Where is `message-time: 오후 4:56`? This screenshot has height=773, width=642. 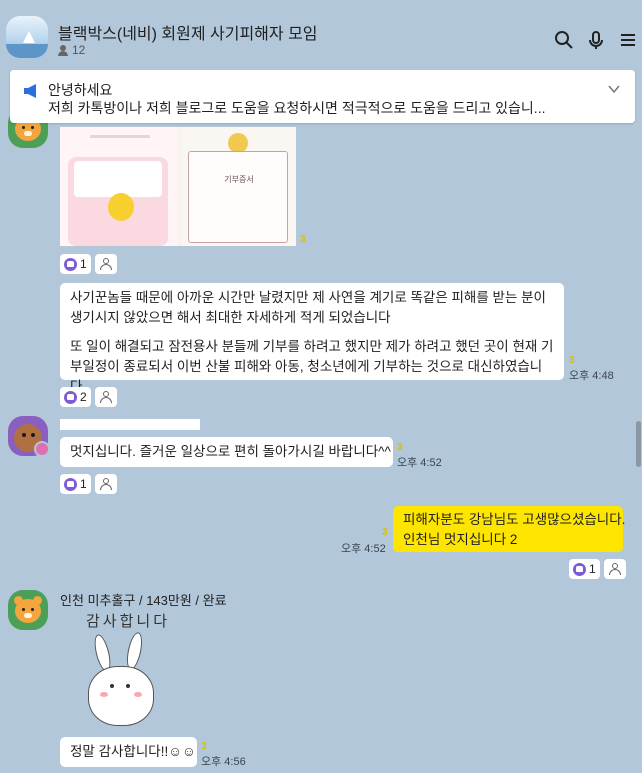 message-time: 오후 4:56 is located at coordinates (223, 762).